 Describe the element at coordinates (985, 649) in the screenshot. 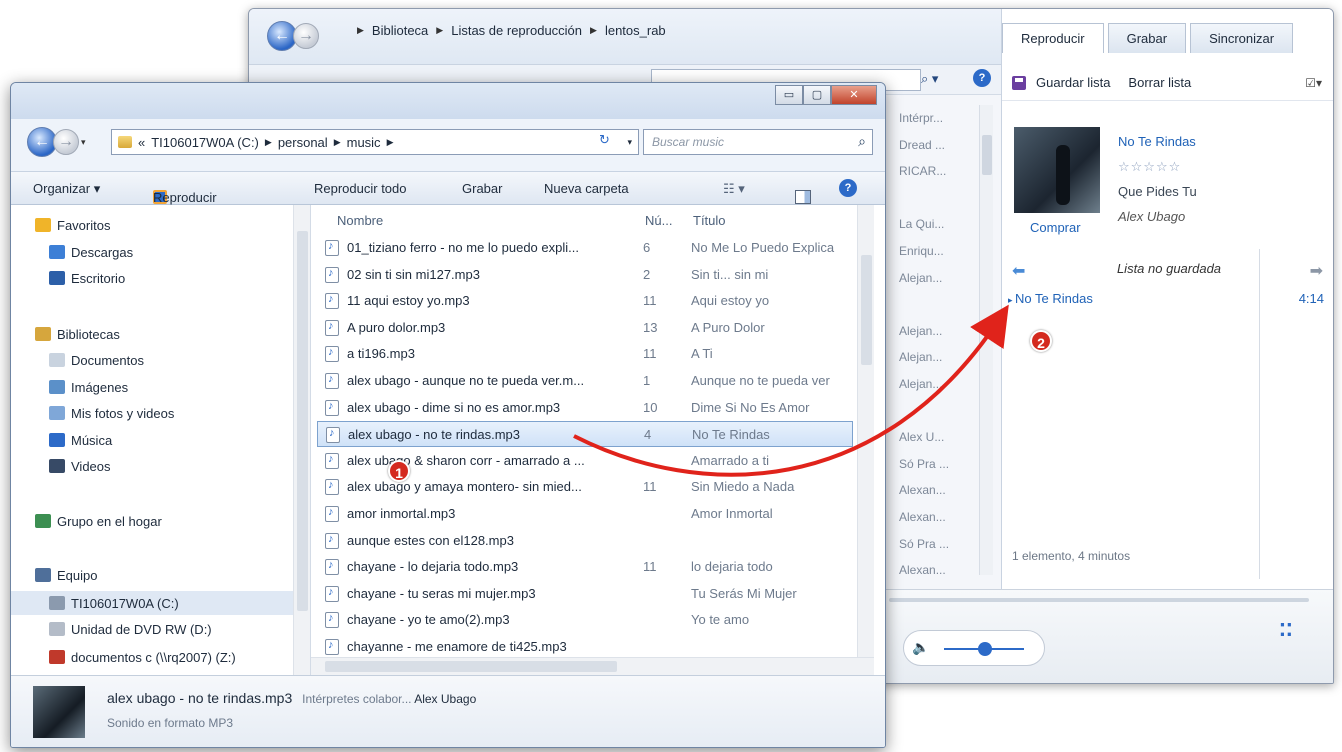

I see `volume-slider-knob` at that location.